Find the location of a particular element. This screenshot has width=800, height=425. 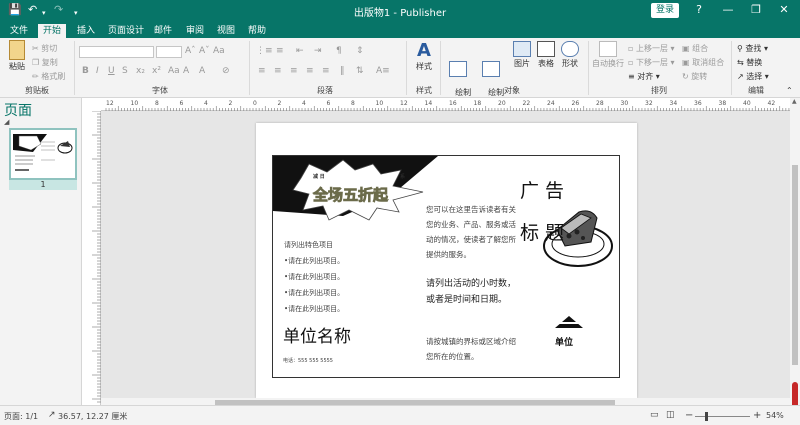

vertical-ruler is located at coordinates (95, 257).